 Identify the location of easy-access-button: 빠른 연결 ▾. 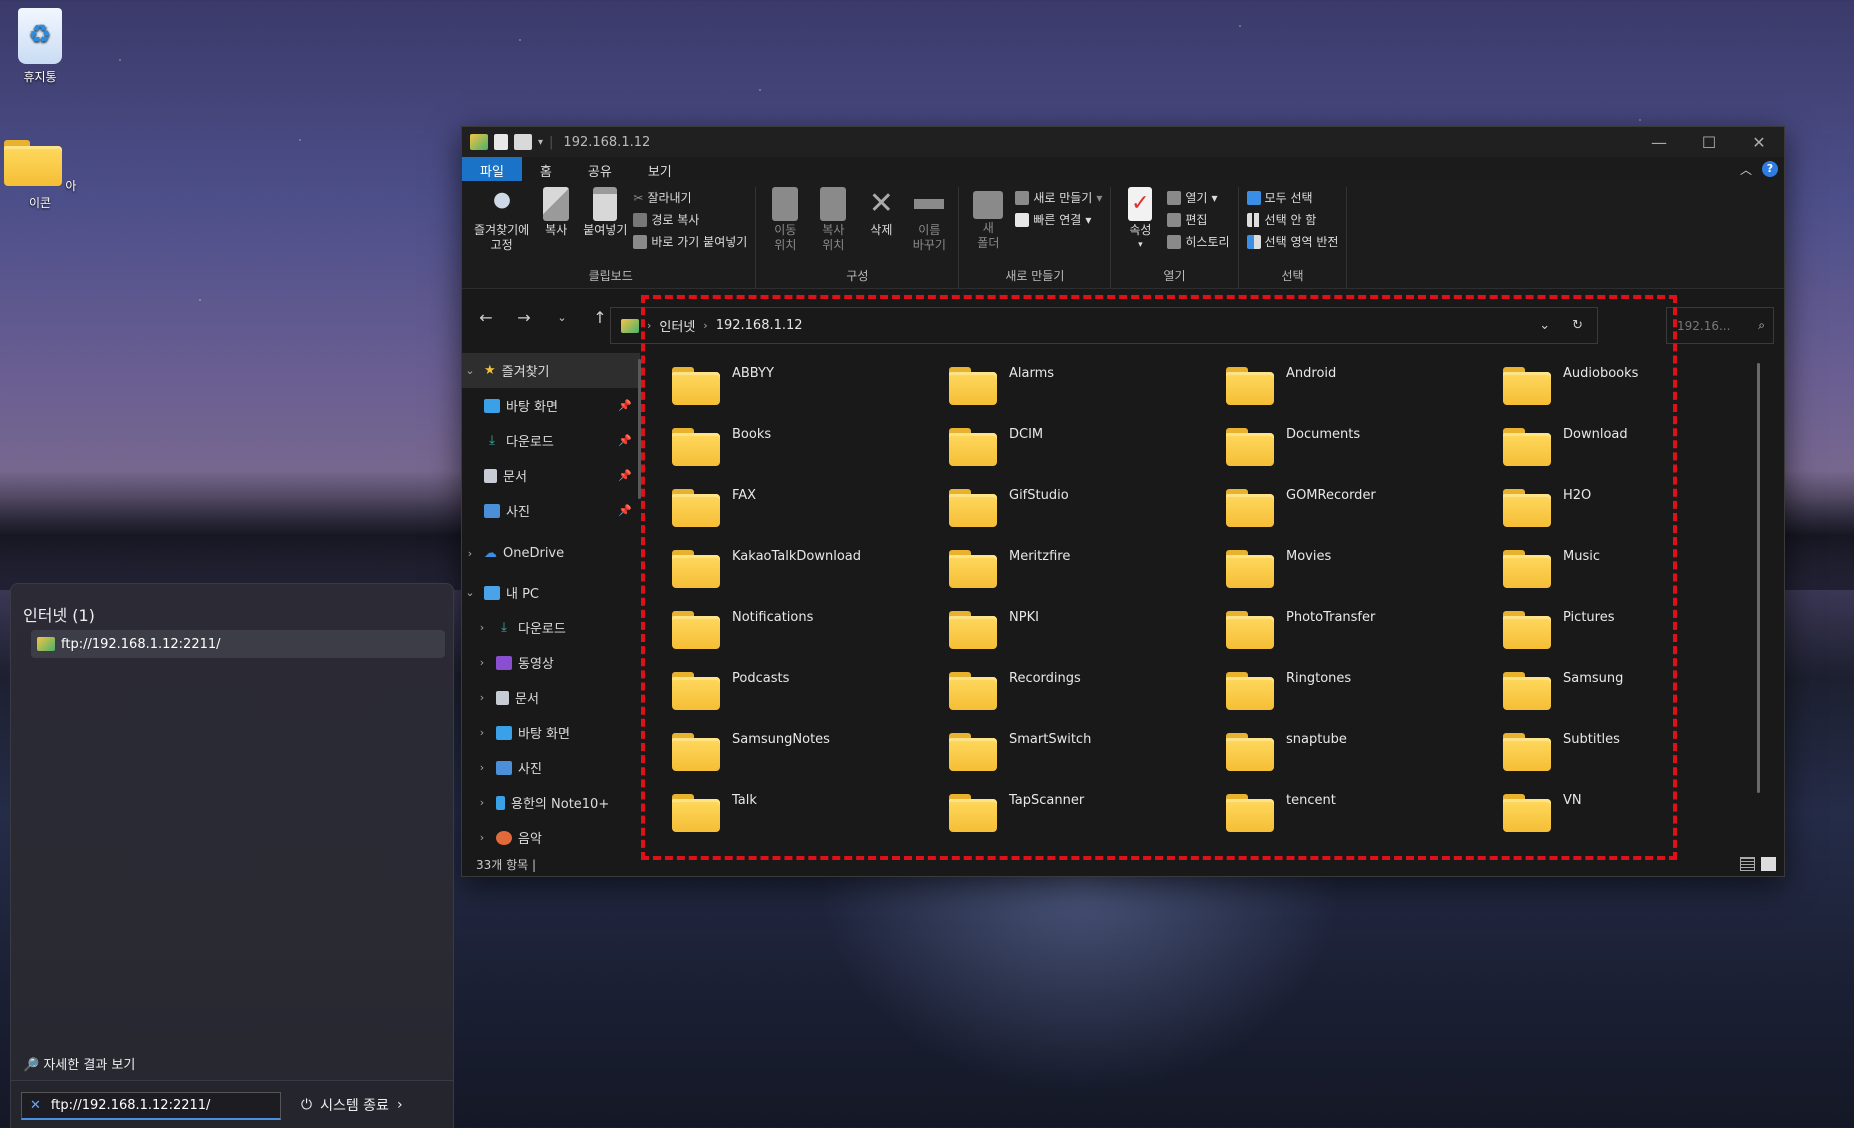
(1058, 219).